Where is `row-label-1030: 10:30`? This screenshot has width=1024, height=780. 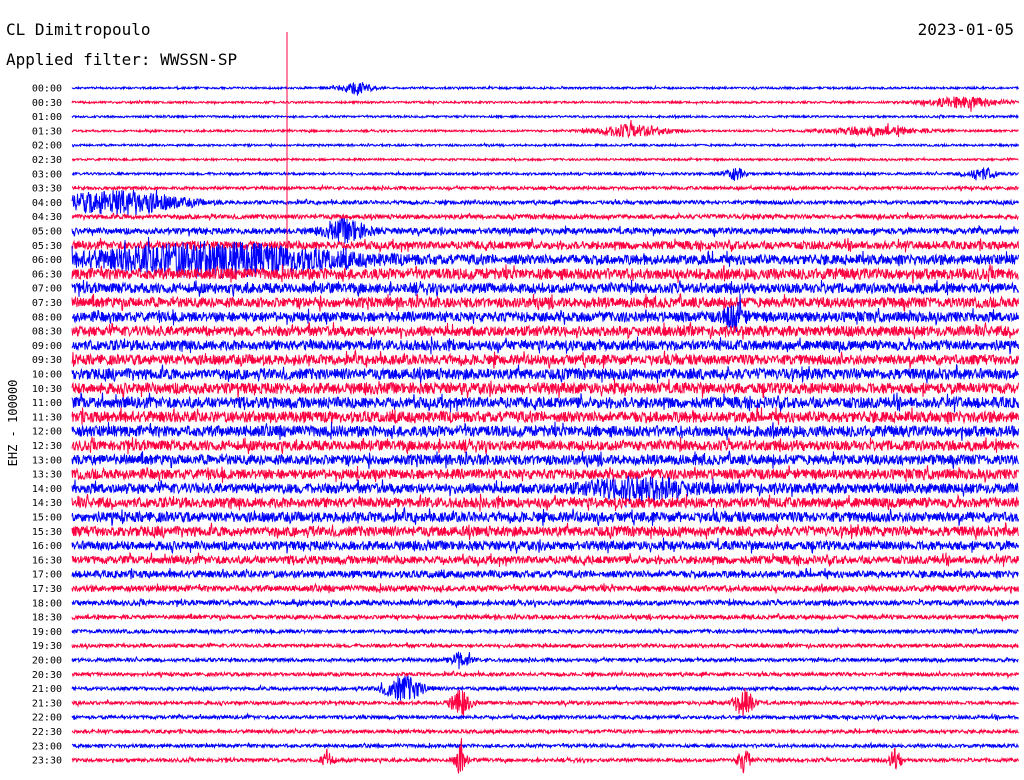 row-label-1030: 10:30 is located at coordinates (47, 389).